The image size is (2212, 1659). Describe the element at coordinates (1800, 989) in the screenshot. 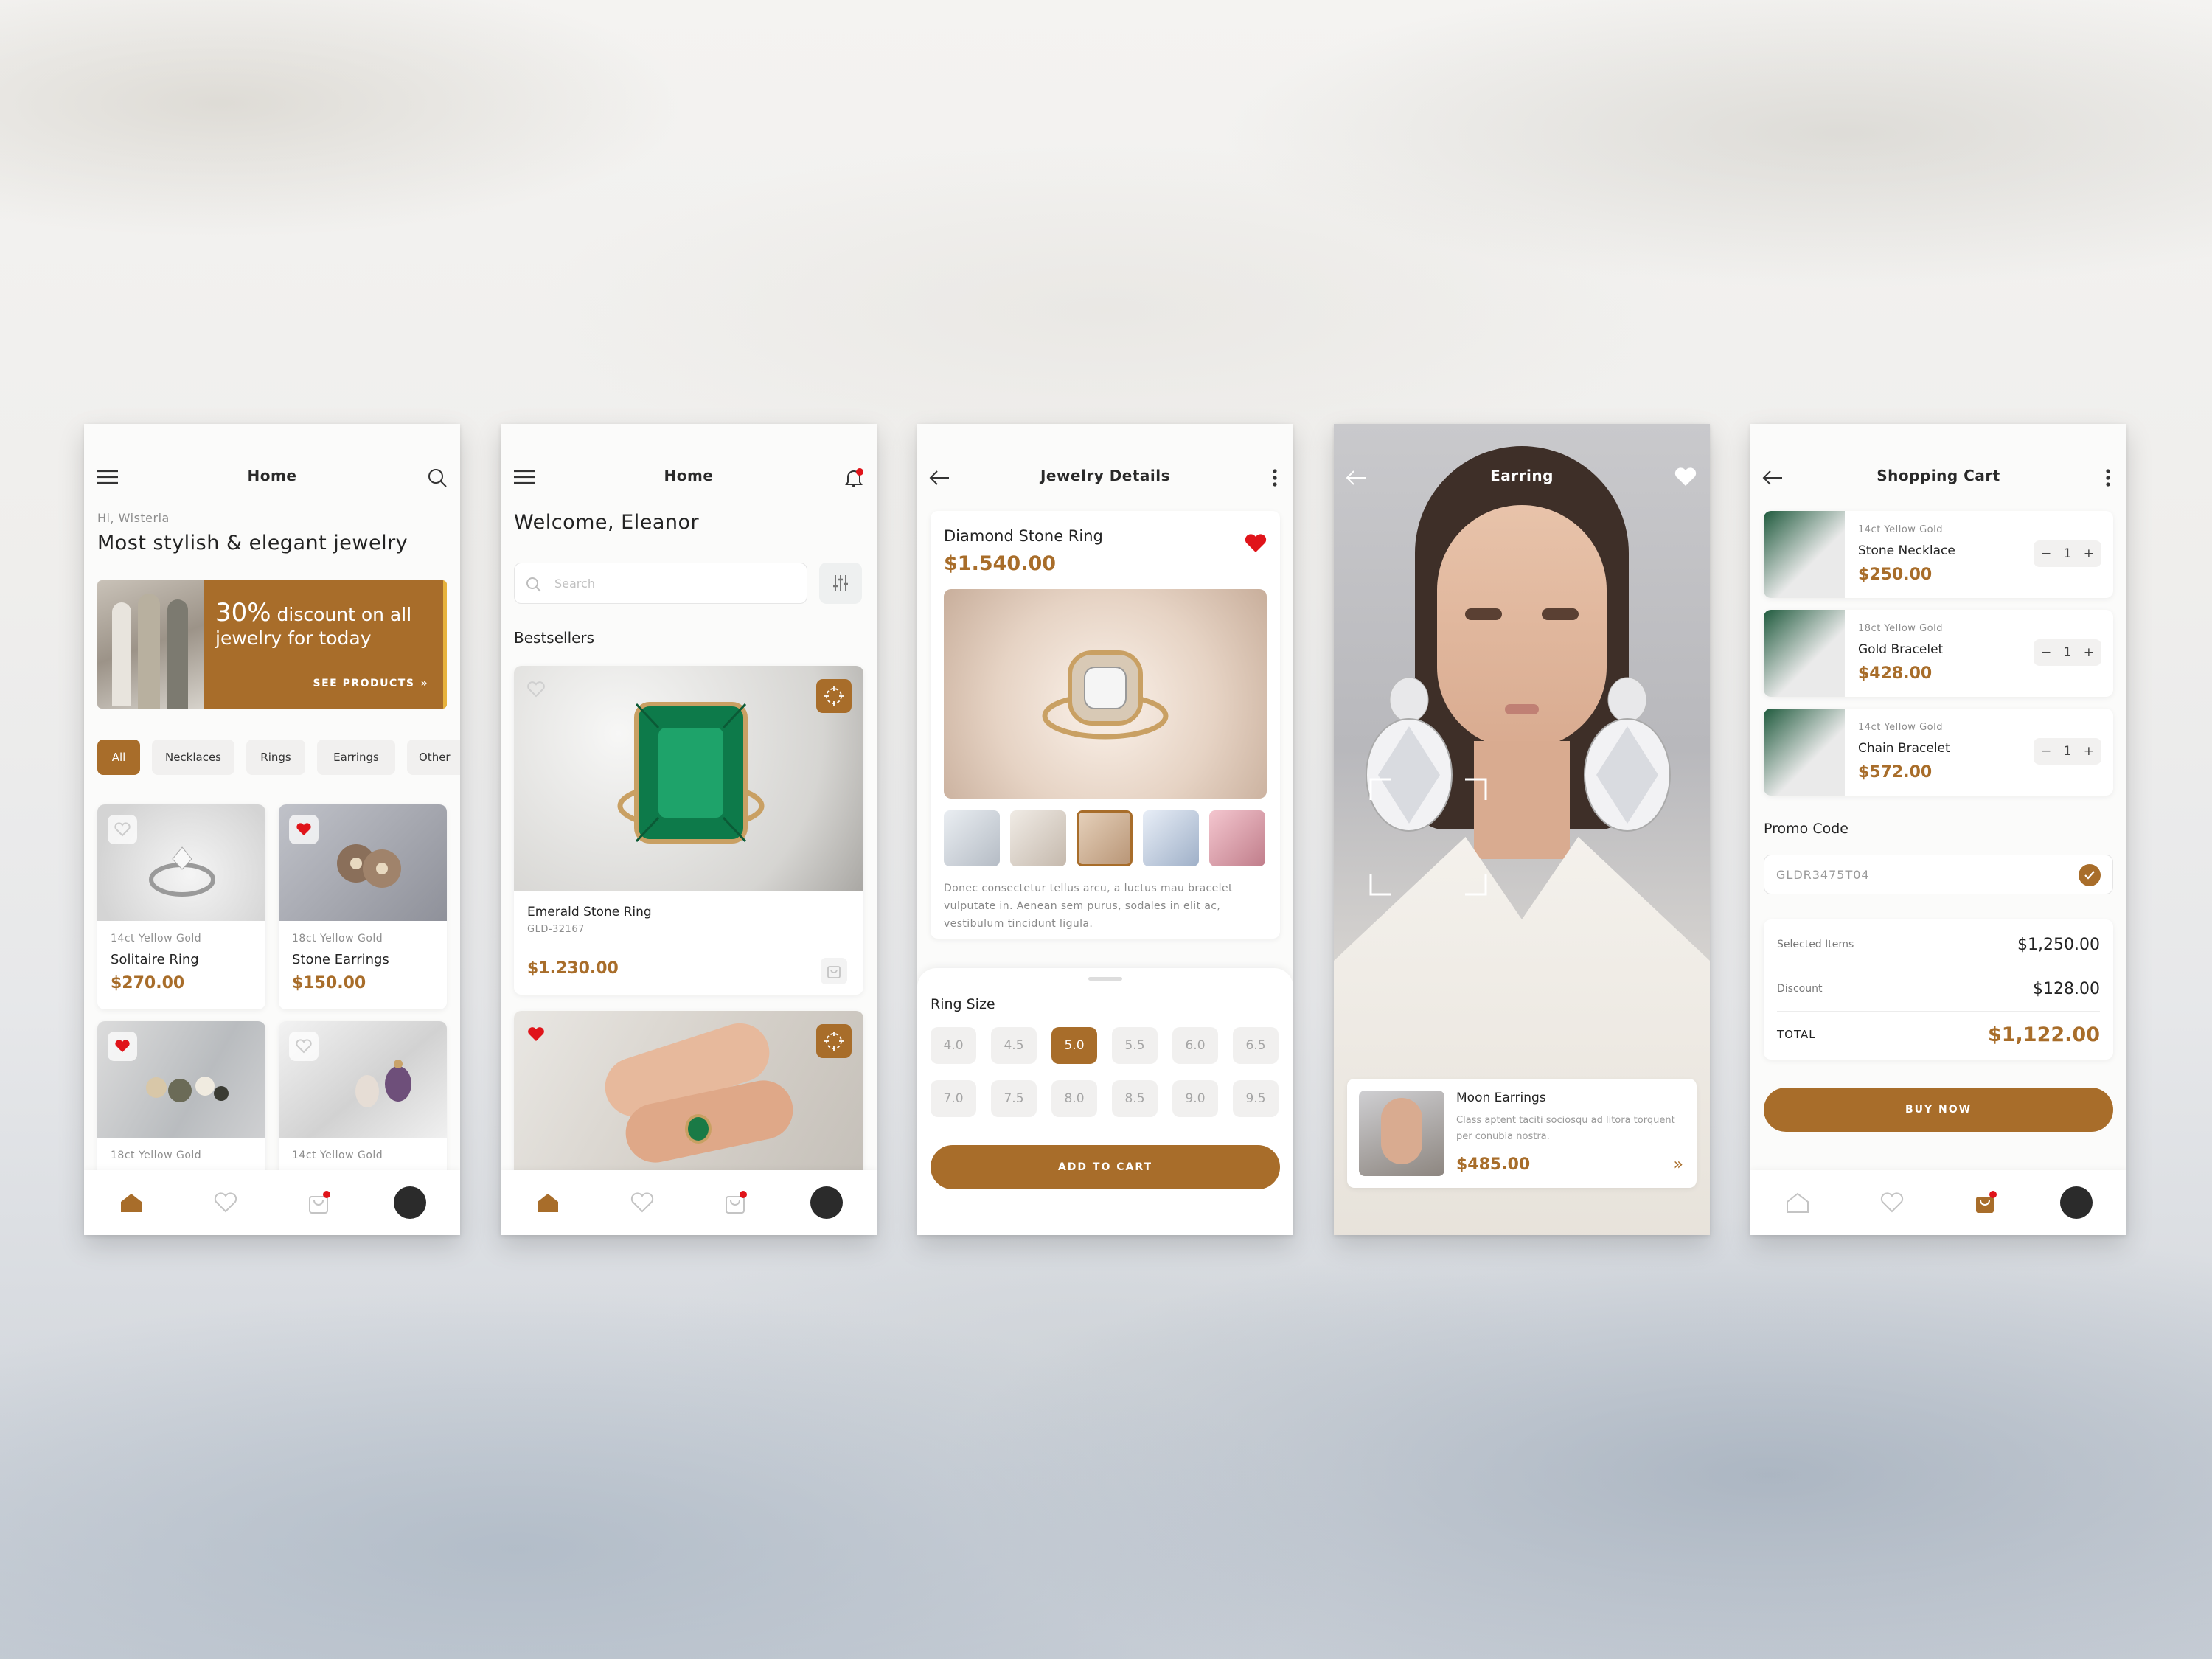

I see `discount-label: Discount` at that location.